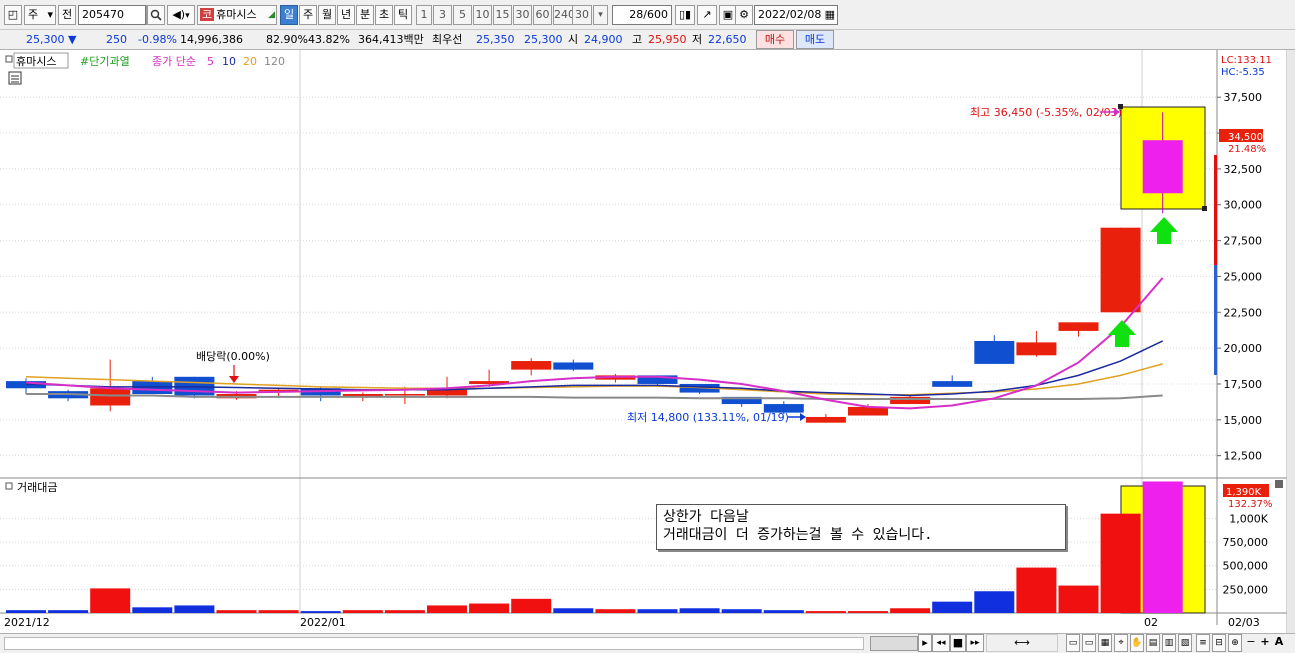  I want to click on legend-ma120: 120, so click(274, 61).